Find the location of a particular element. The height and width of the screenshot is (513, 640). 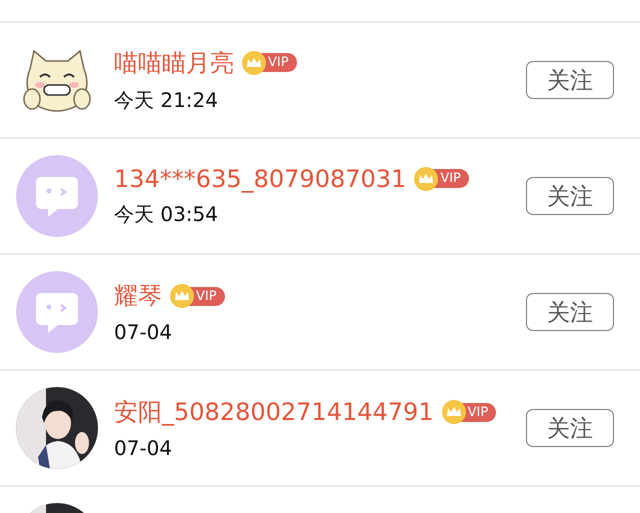

user-name: 耀琴 is located at coordinates (138, 296).